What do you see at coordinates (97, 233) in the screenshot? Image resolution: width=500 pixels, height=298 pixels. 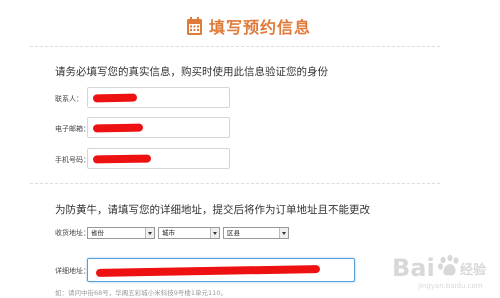 I see `province-value: 省份` at bounding box center [97, 233].